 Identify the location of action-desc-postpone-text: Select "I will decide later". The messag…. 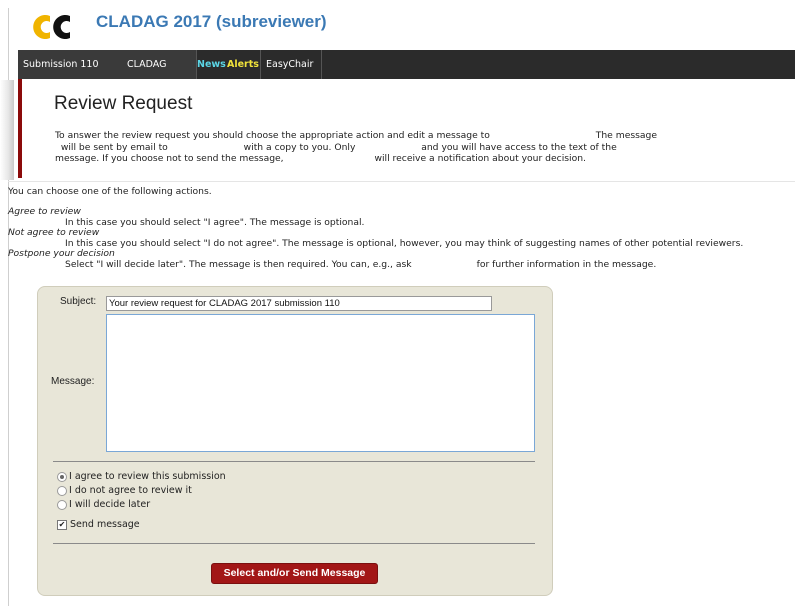
(238, 264).